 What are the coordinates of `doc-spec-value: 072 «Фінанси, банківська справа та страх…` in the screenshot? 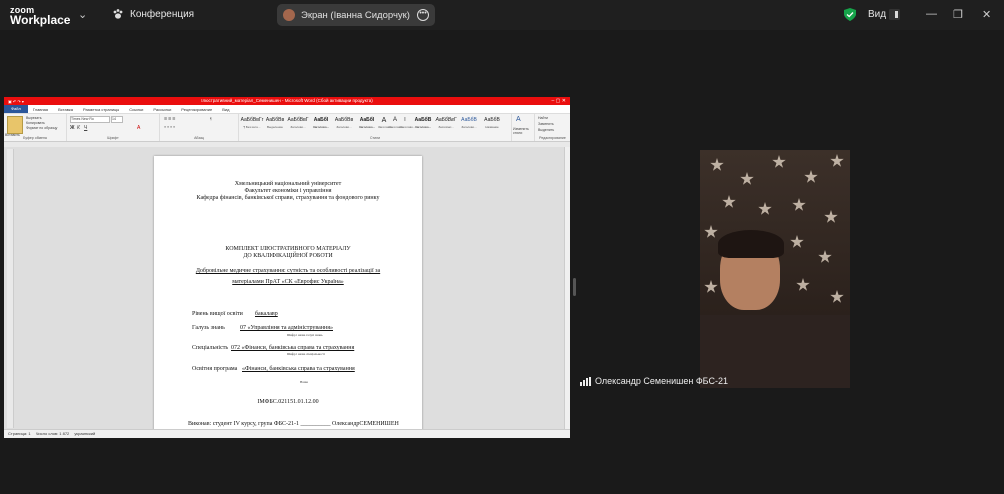 It's located at (293, 348).